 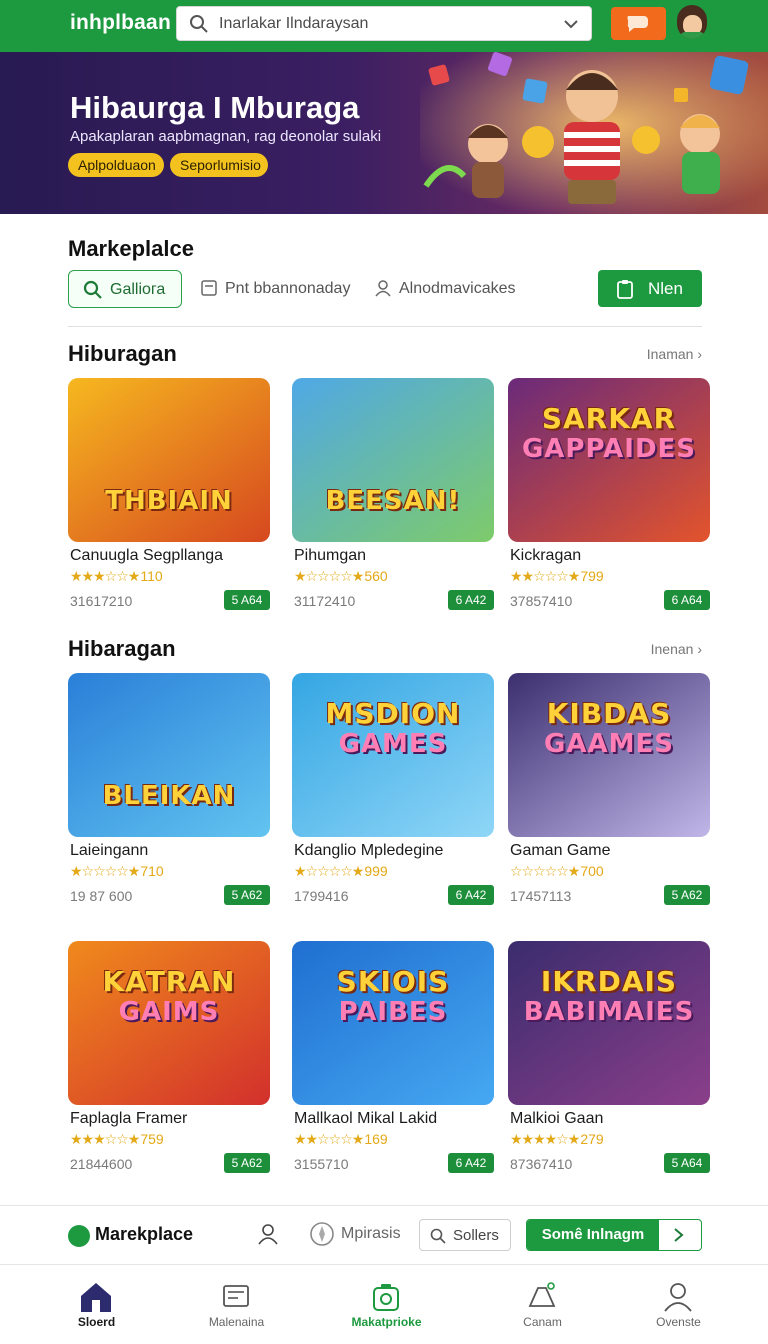 I want to click on nav-item-game: Canam, so click(x=542, y=1305).